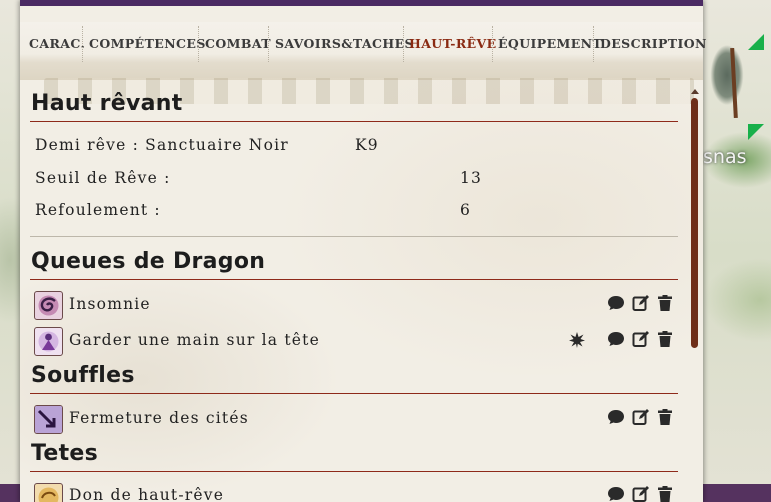 The width and height of the screenshot is (771, 502). I want to click on map-token-figure, so click(727, 75).